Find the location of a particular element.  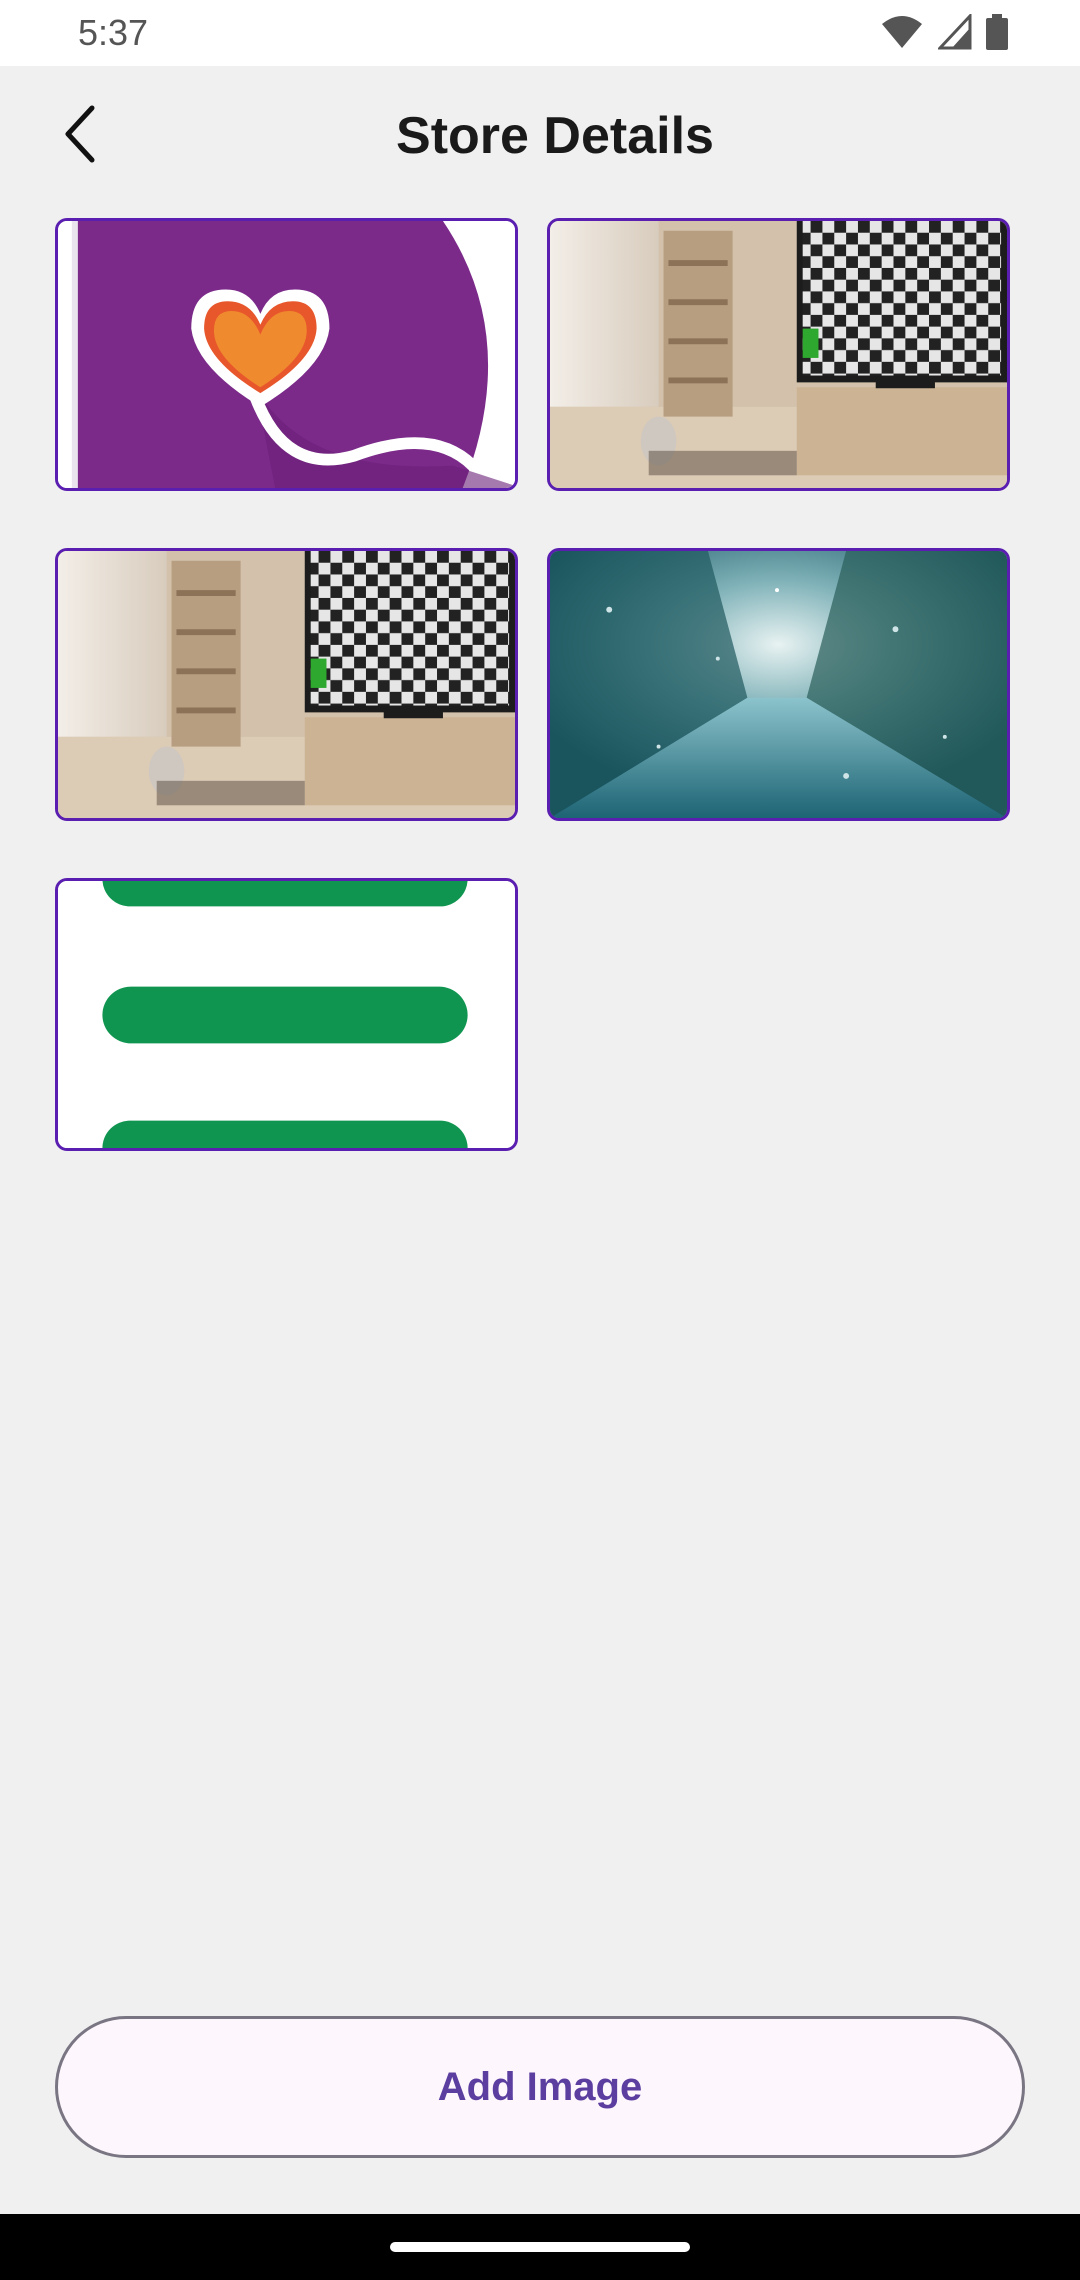

heart-logo-image is located at coordinates (286, 354).